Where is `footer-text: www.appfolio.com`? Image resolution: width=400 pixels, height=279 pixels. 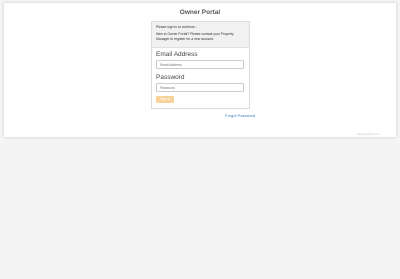 footer-text: www.appfolio.com is located at coordinates (368, 134).